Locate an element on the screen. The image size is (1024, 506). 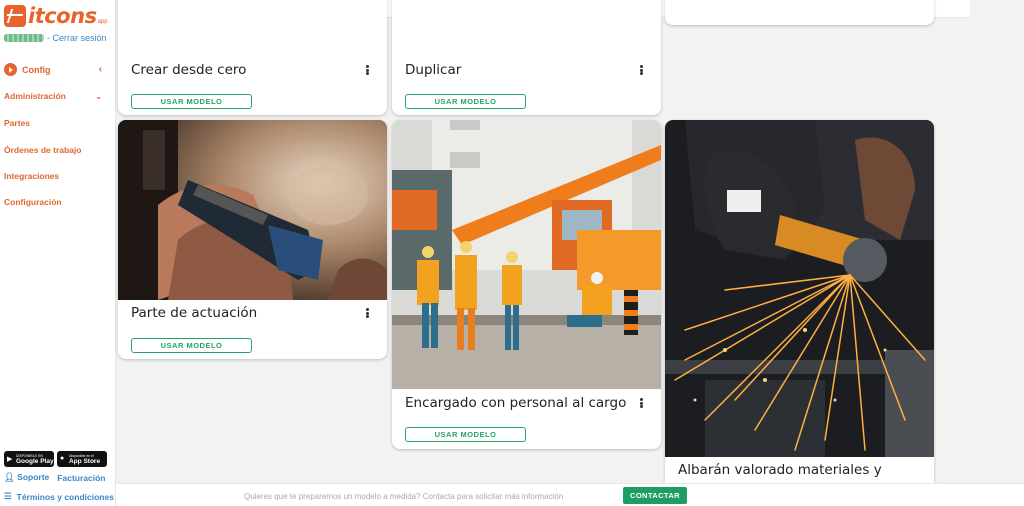
logout-link: - Cerrar sesión is located at coordinates (77, 38).